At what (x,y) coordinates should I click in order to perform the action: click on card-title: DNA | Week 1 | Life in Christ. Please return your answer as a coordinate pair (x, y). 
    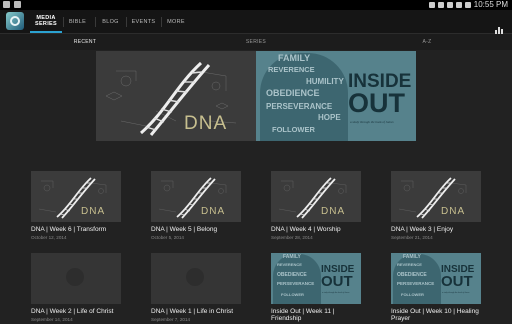
    Looking at the image, I should click on (192, 311).